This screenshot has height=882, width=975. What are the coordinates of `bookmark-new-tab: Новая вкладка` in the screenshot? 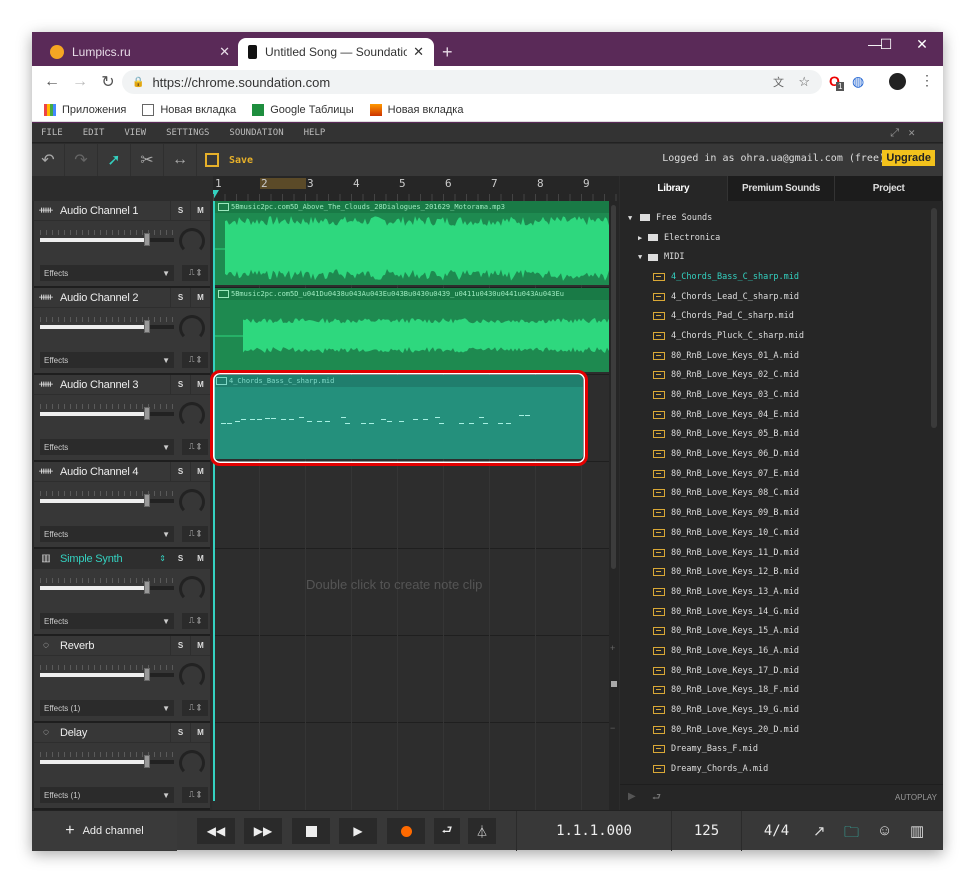 It's located at (189, 109).